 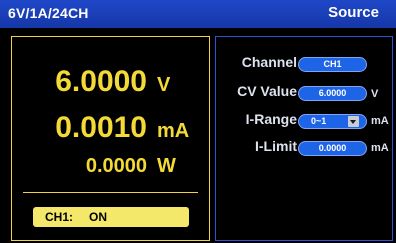 What do you see at coordinates (59, 217) in the screenshot?
I see `status-channel: CH1:` at bounding box center [59, 217].